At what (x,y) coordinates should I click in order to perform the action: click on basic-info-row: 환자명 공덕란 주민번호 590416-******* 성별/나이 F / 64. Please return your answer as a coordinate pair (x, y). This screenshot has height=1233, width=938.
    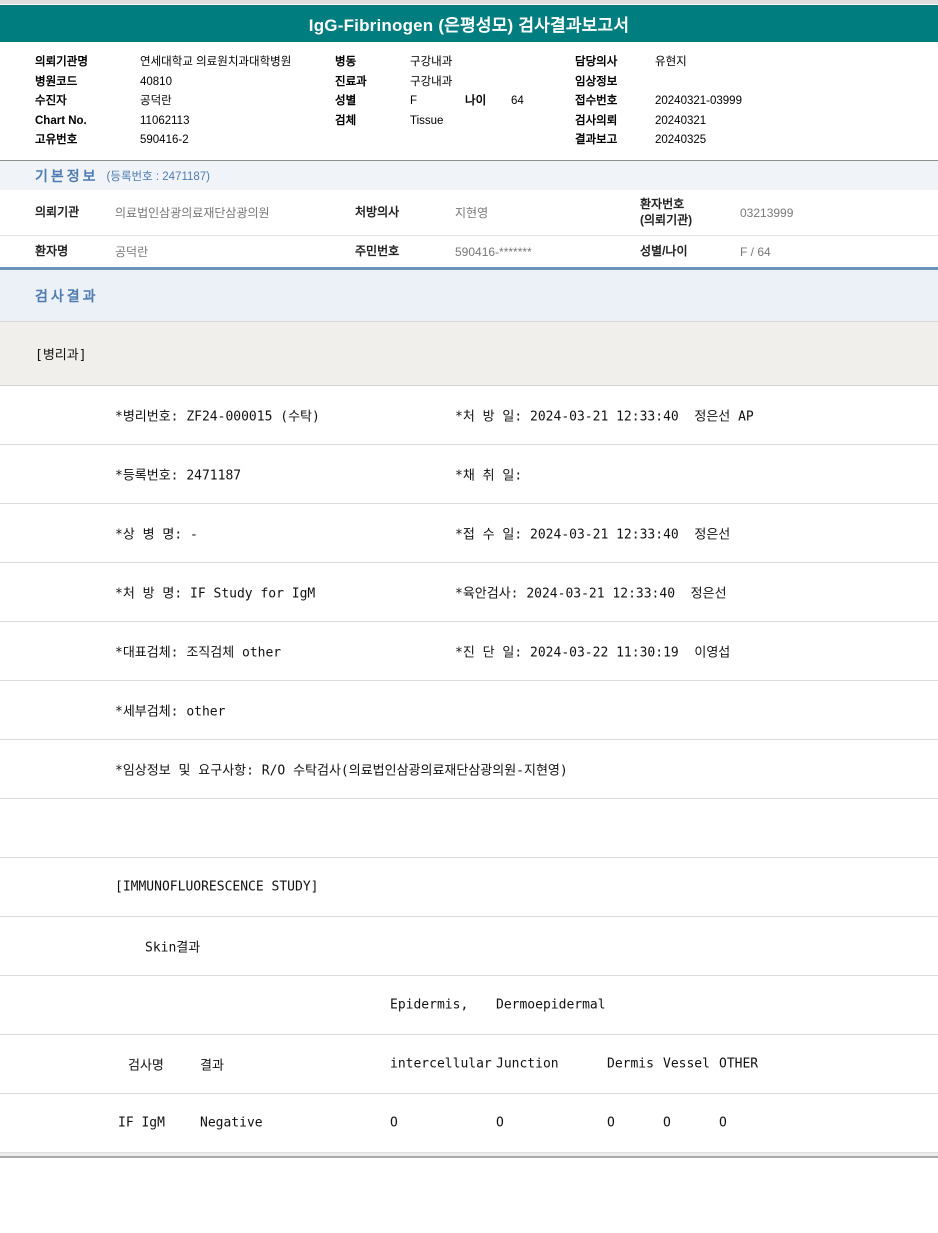
    Looking at the image, I should click on (469, 253).